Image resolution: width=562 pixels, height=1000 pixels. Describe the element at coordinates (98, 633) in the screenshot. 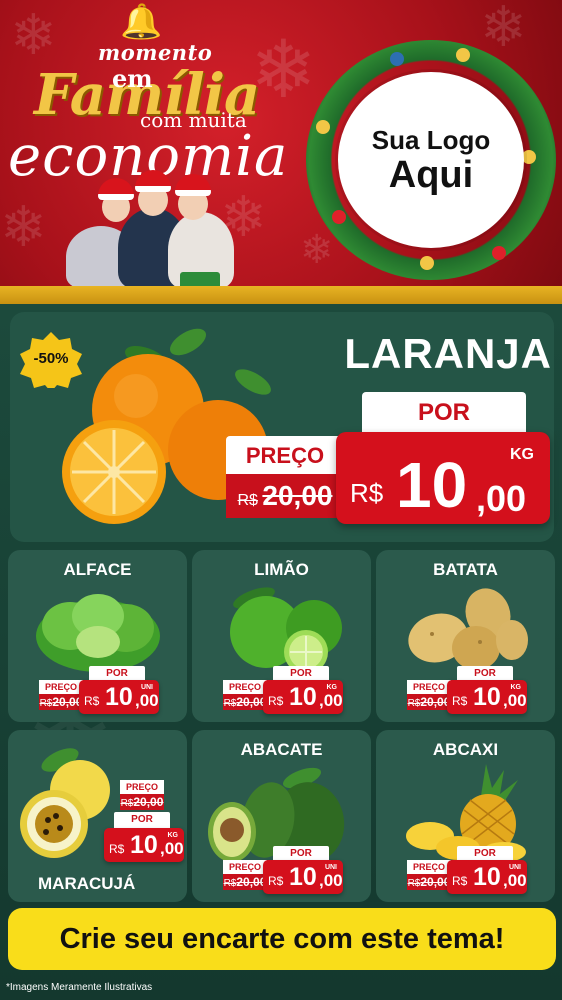

I see `lettuce-image` at that location.